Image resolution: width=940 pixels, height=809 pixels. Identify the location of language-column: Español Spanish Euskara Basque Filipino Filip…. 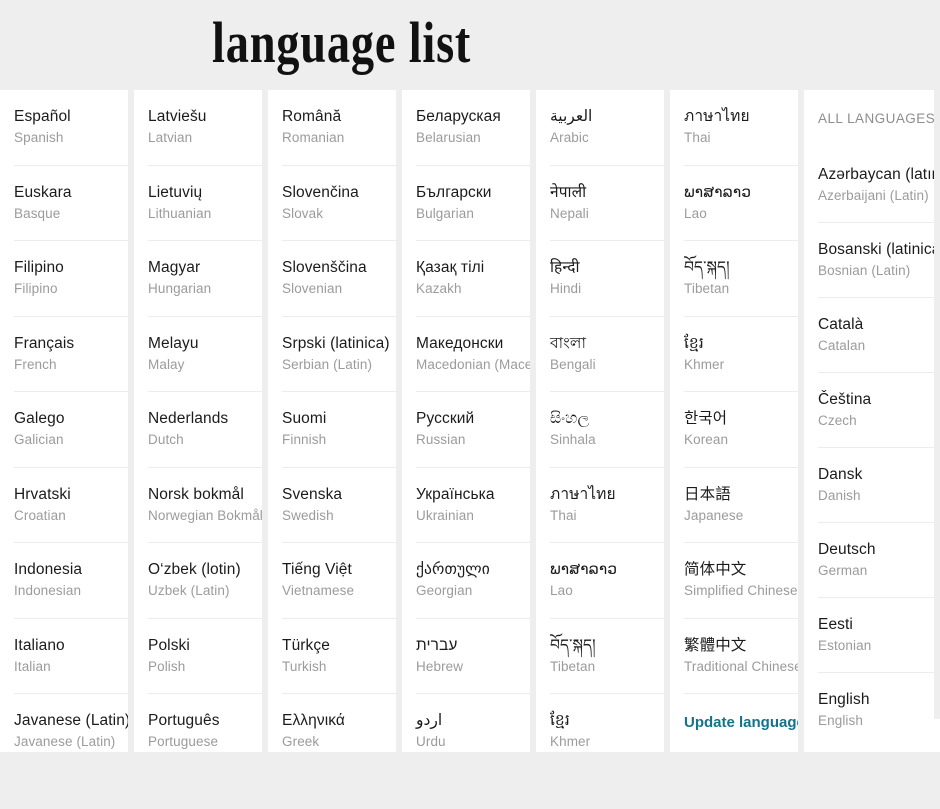
(64, 421).